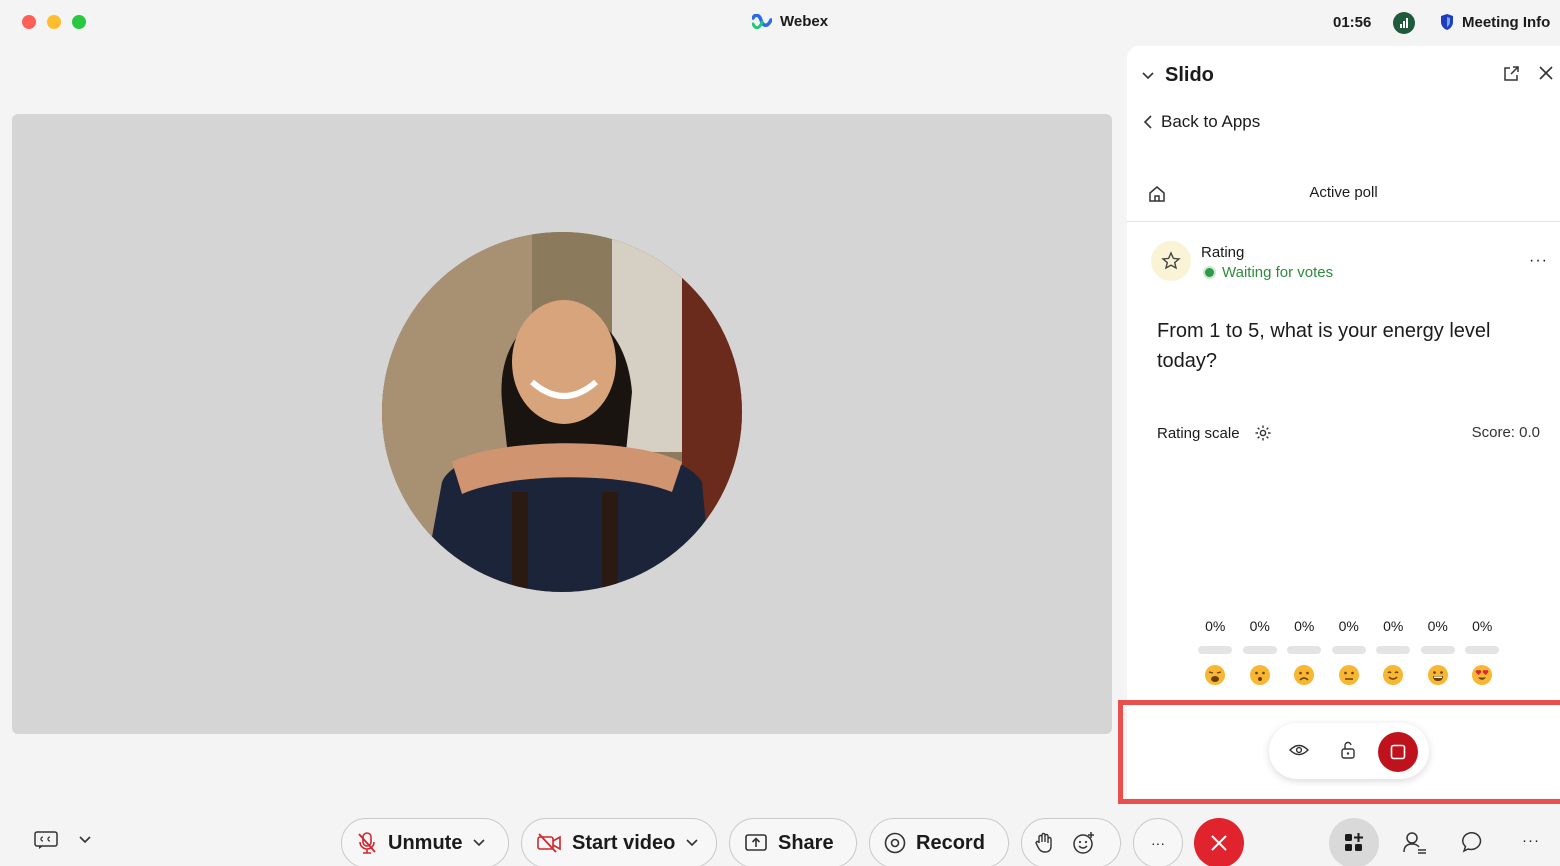 Image resolution: width=1560 pixels, height=866 pixels. What do you see at coordinates (549, 843) in the screenshot?
I see `video-off-icon` at bounding box center [549, 843].